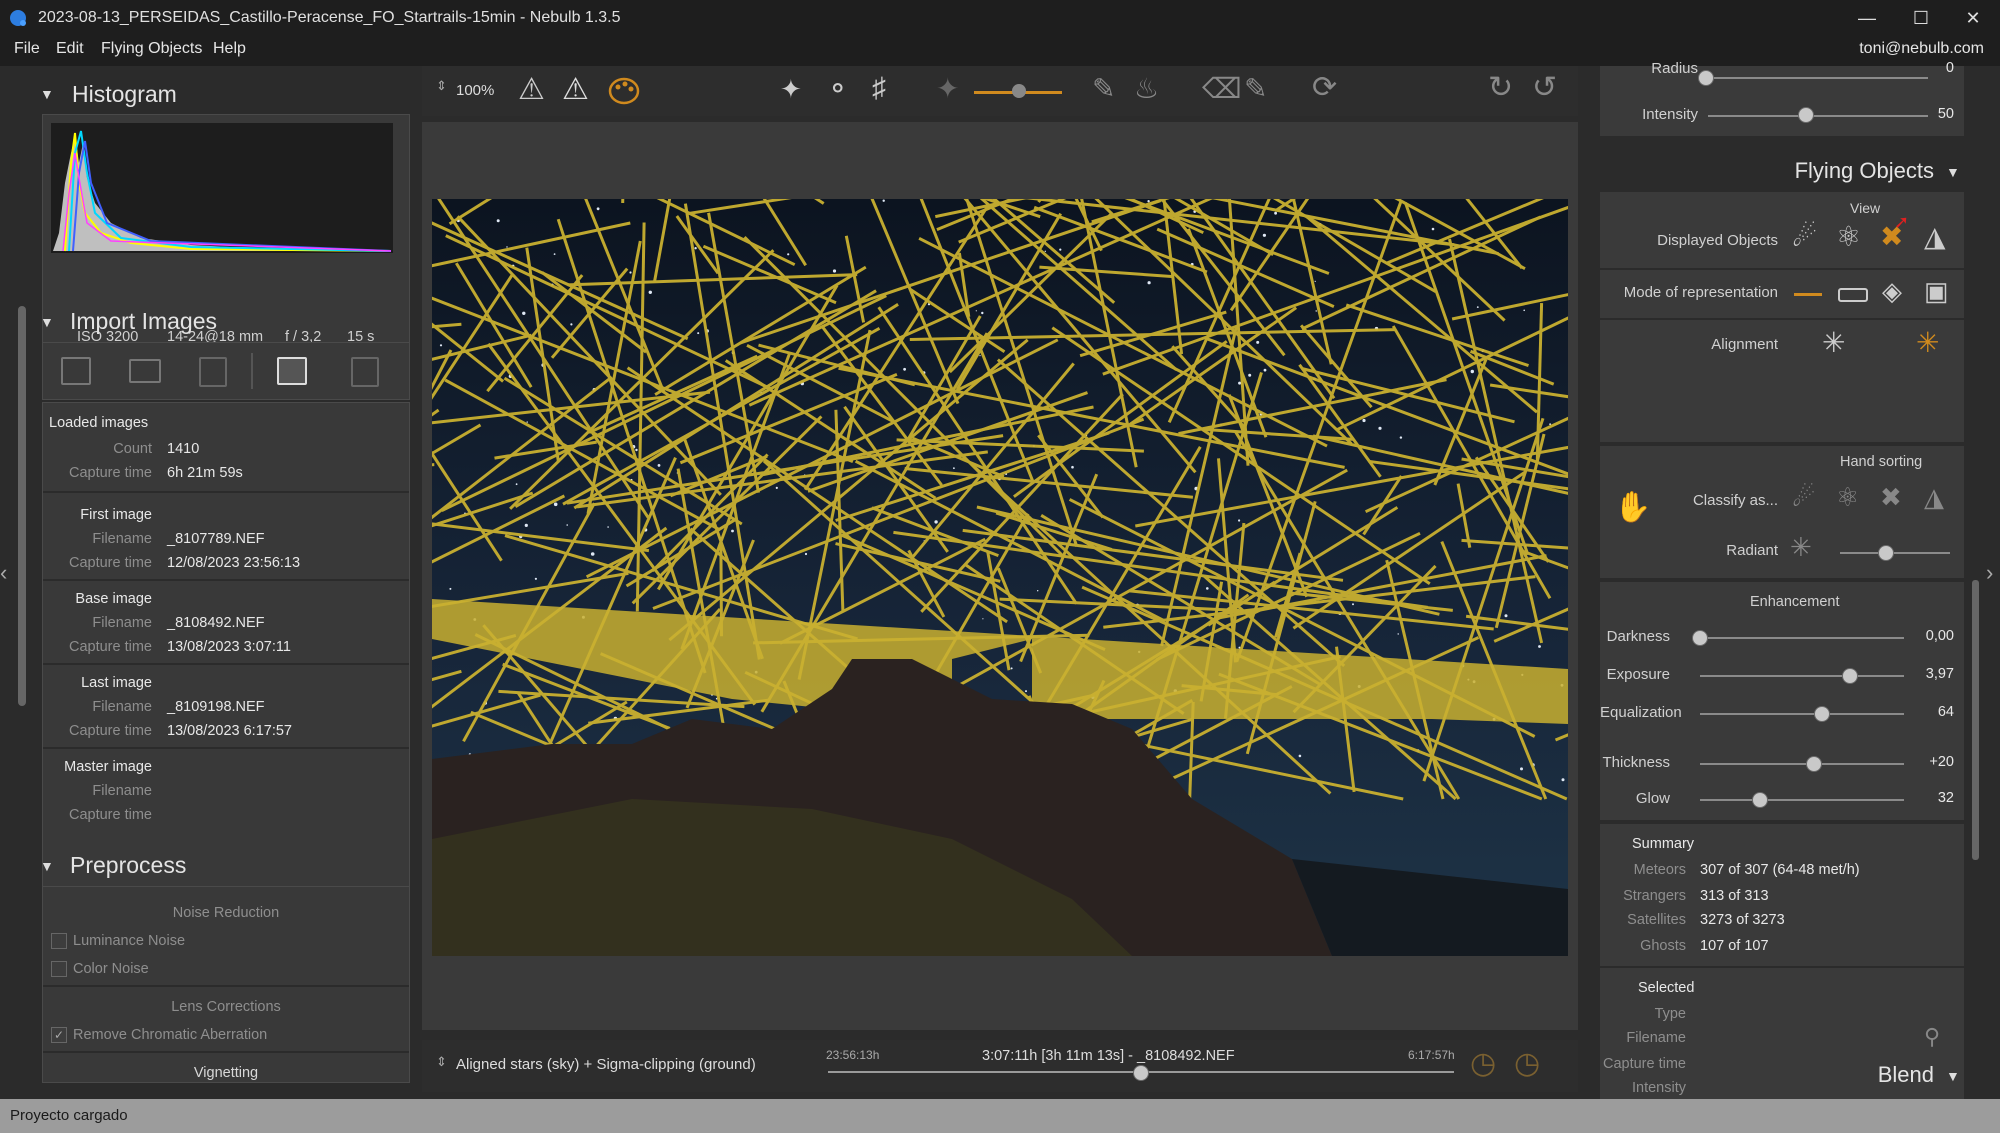 This screenshot has height=1133, width=2000. Describe the element at coordinates (1833, 342) in the screenshot. I see `radiant-align-icon: ✳` at that location.